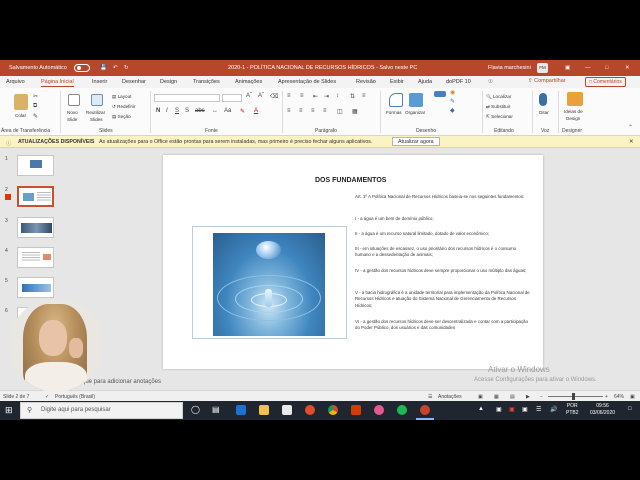  What do you see at coordinates (232, 98) in the screenshot?
I see `font-size-dropdown` at bounding box center [232, 98].